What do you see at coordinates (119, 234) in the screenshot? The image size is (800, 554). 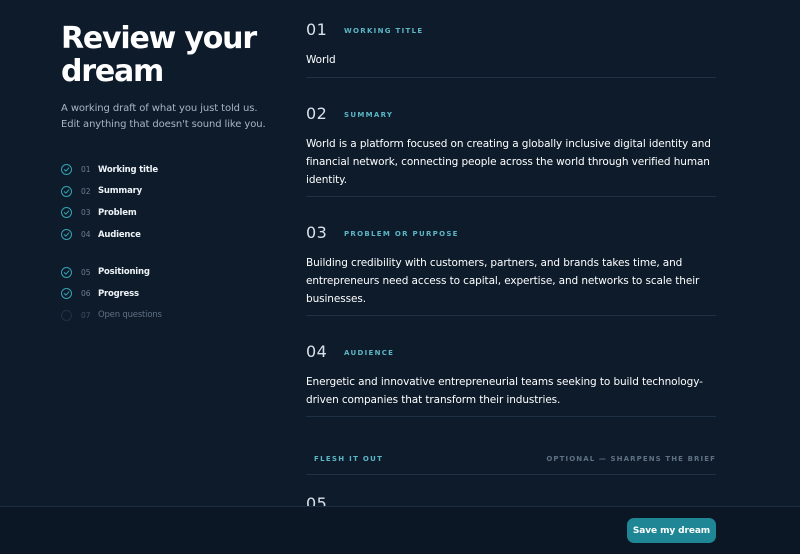 I see `step-label: Audience` at bounding box center [119, 234].